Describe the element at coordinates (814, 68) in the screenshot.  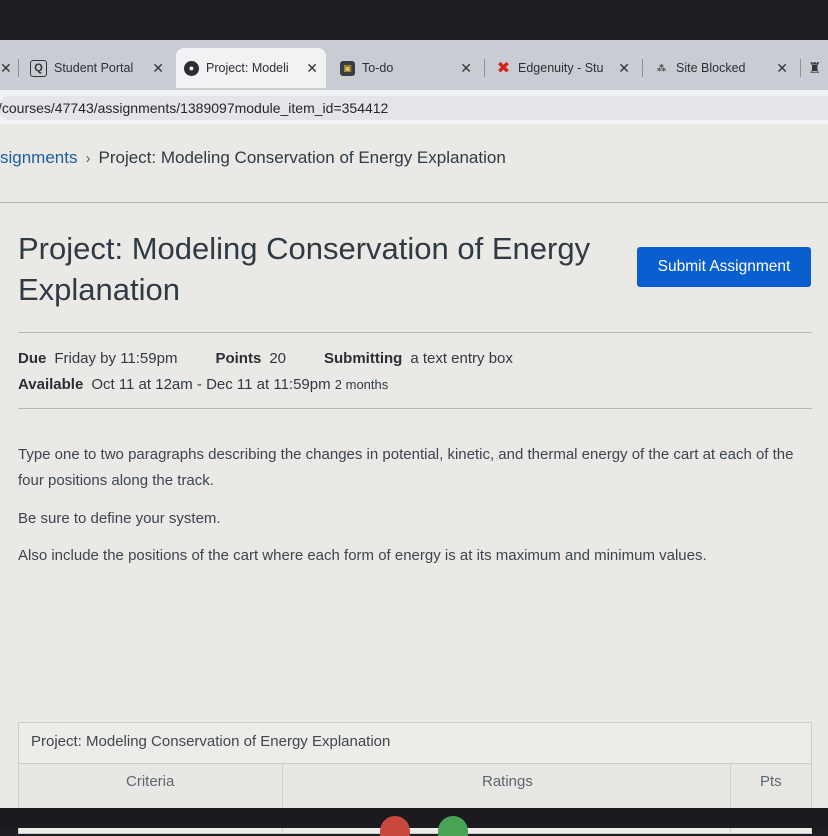
I see `extension-icon: ♜` at that location.